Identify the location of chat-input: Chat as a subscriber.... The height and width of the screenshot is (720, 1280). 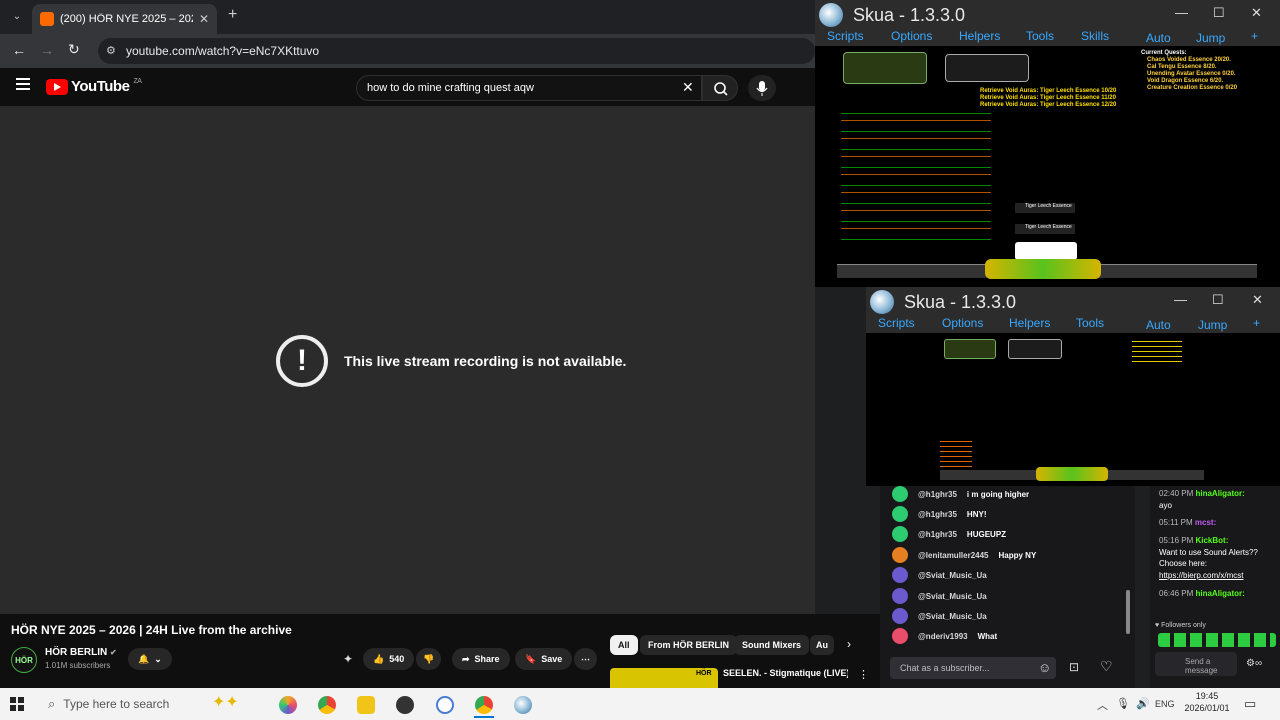
(973, 668).